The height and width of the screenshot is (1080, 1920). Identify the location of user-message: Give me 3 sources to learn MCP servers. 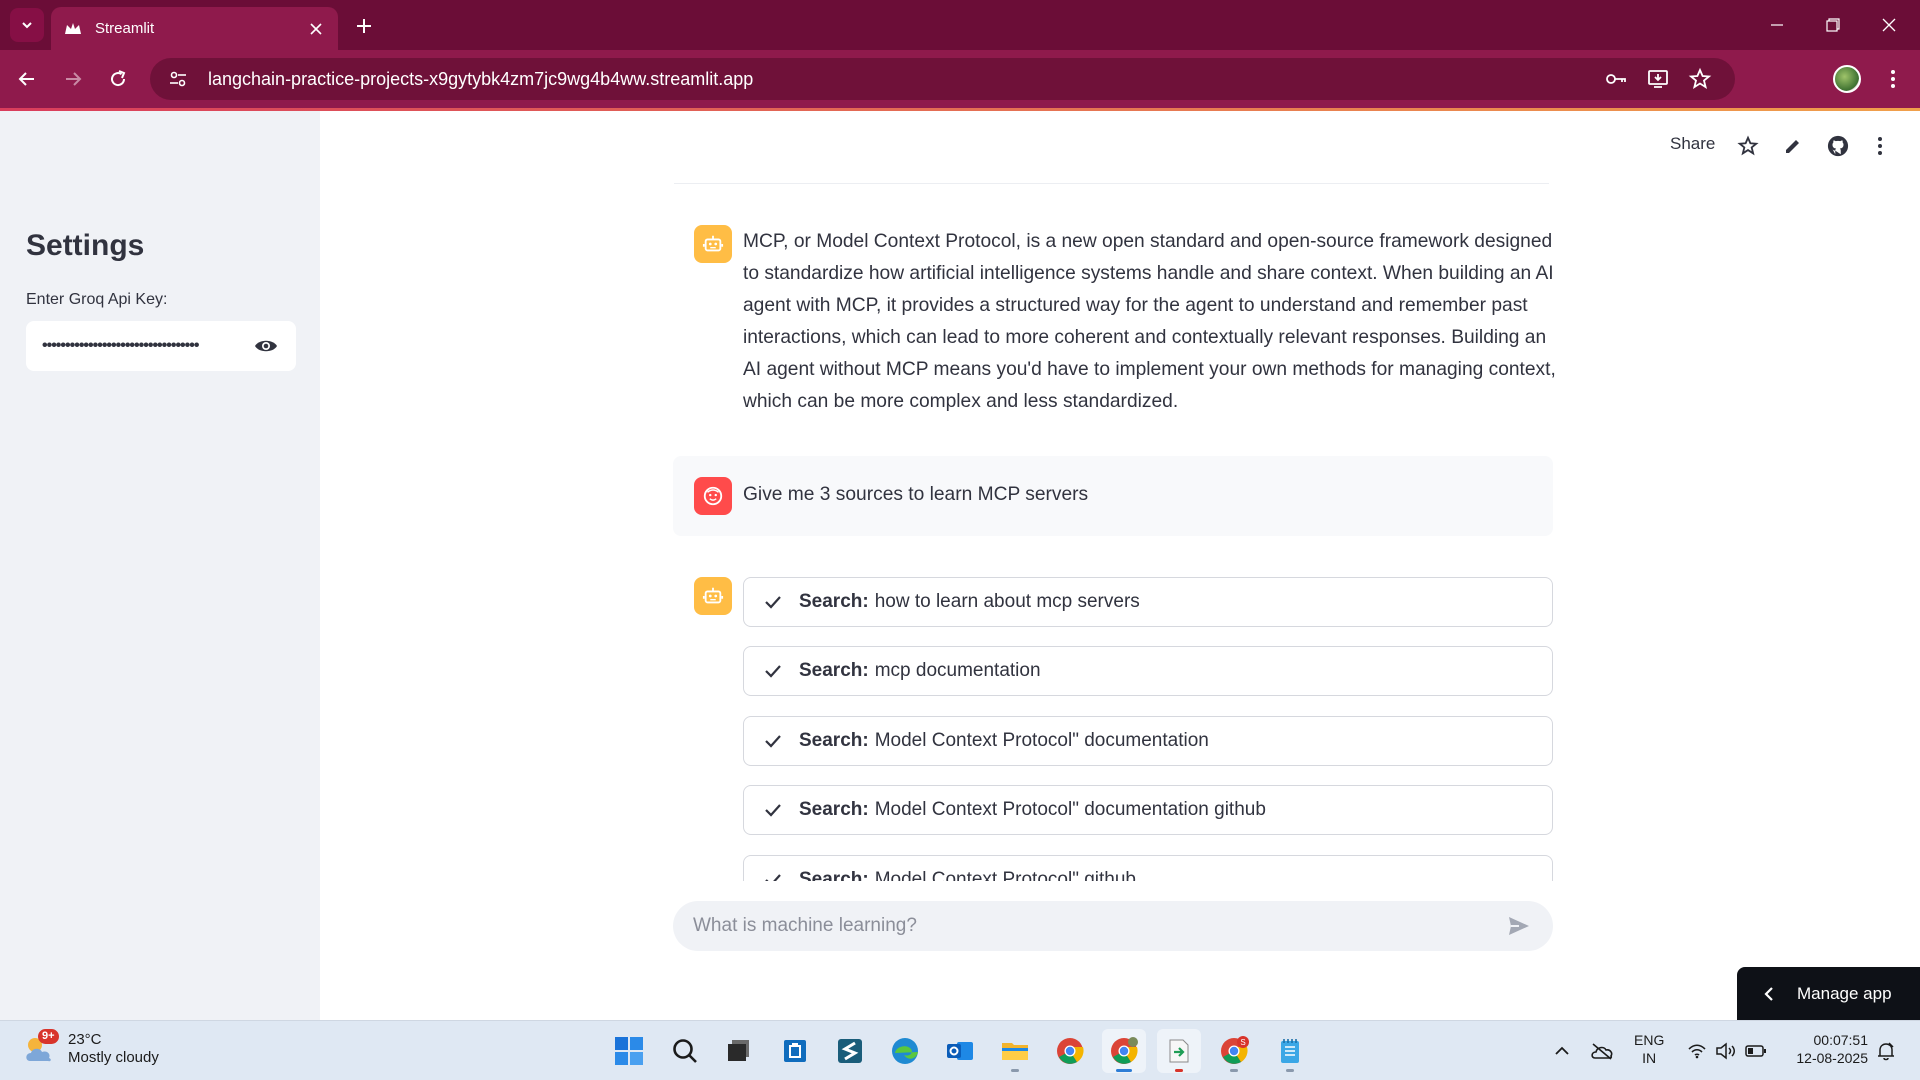
(916, 494).